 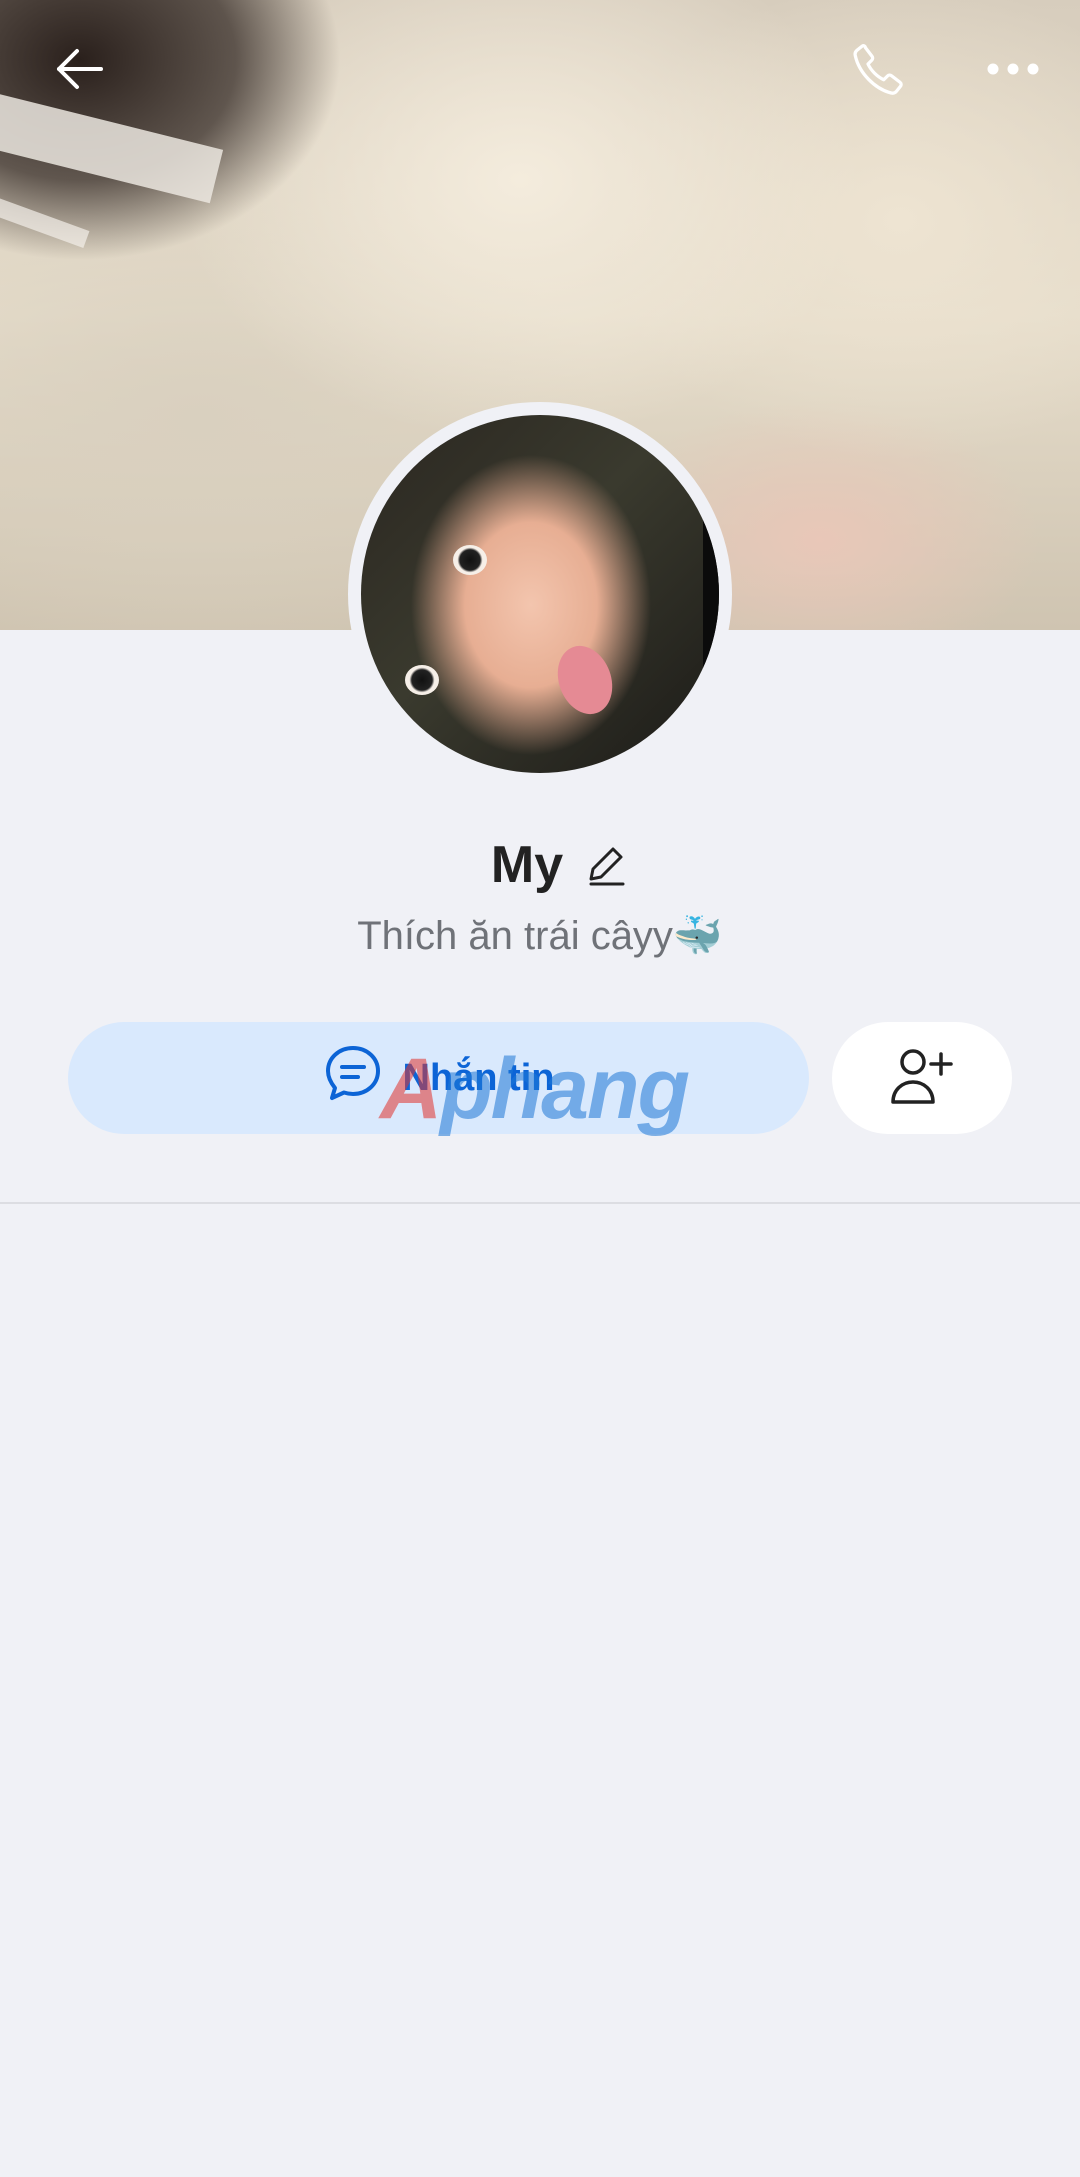 I want to click on back-arrow-icon, so click(x=79, y=69).